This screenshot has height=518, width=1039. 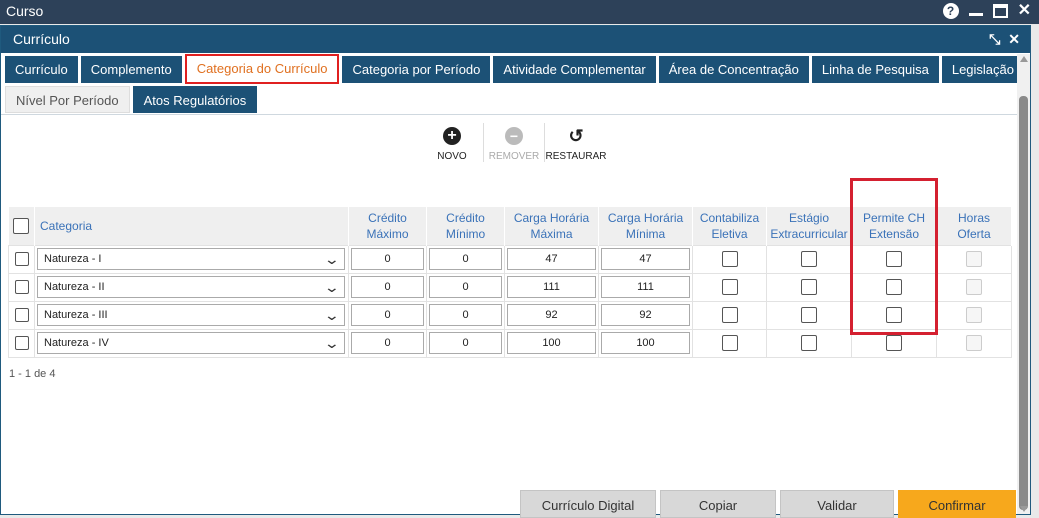 I want to click on header-contabiliza-eletiva: Contabiliza Eletiva, so click(x=729, y=226).